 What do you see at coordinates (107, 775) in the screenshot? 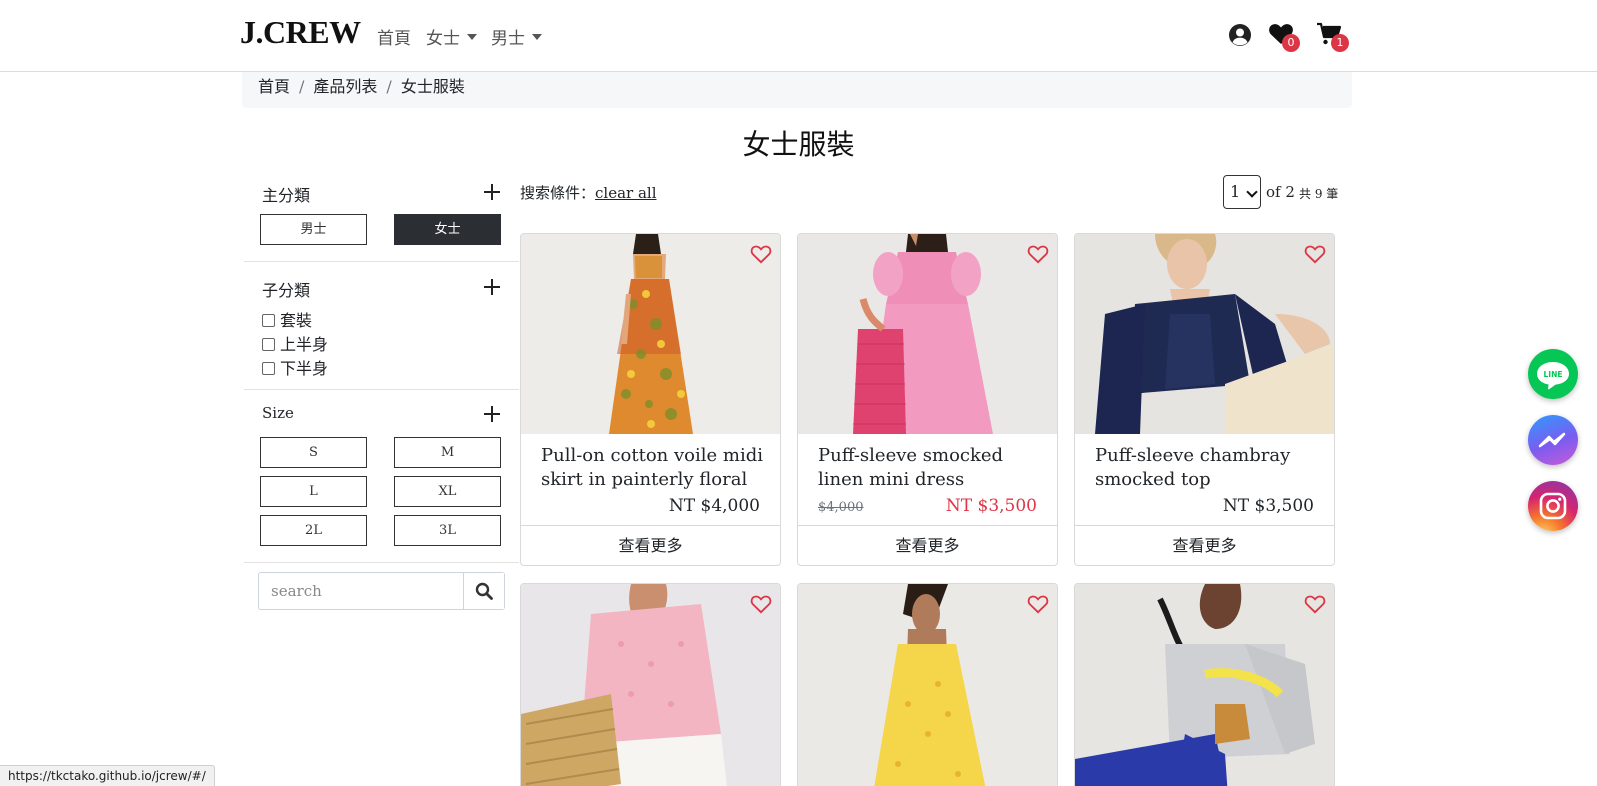
I see `status-bar-url: https://tkctako.github.io/jcrew/#/` at bounding box center [107, 775].